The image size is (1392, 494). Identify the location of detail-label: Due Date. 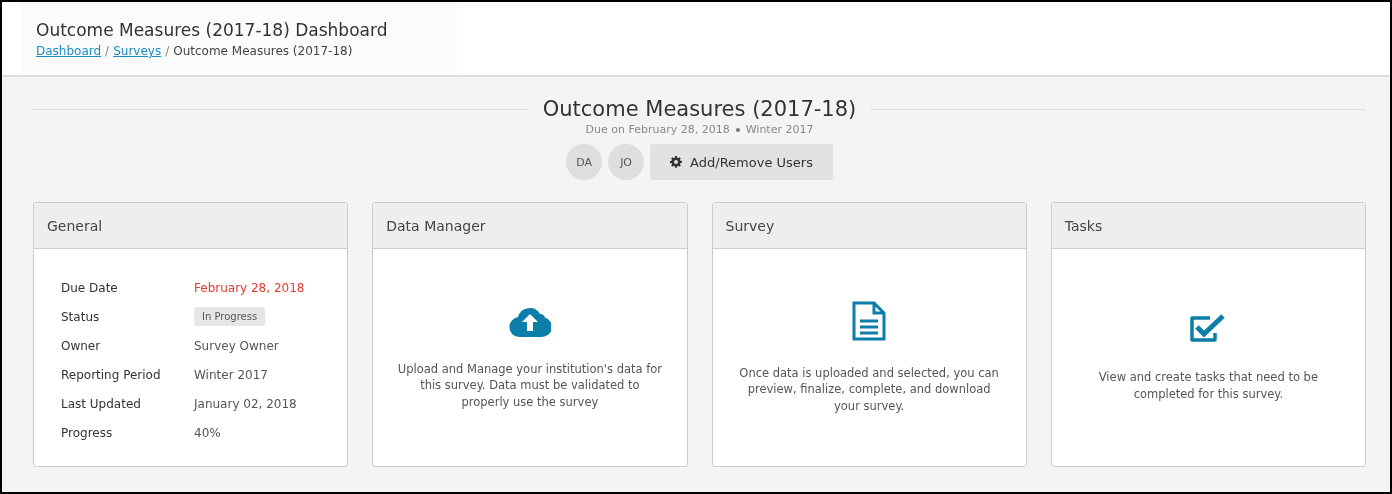
(90, 287).